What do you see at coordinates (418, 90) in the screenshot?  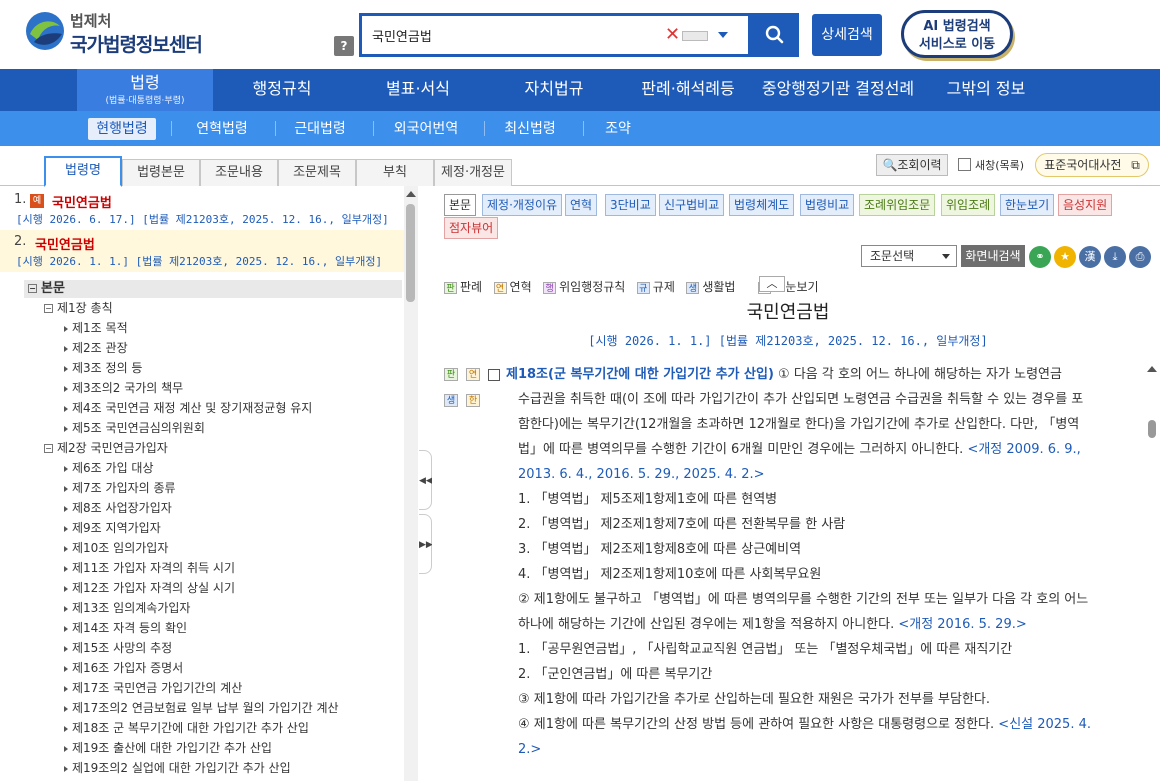 I see `main-nav-forms: 별표·서식` at bounding box center [418, 90].